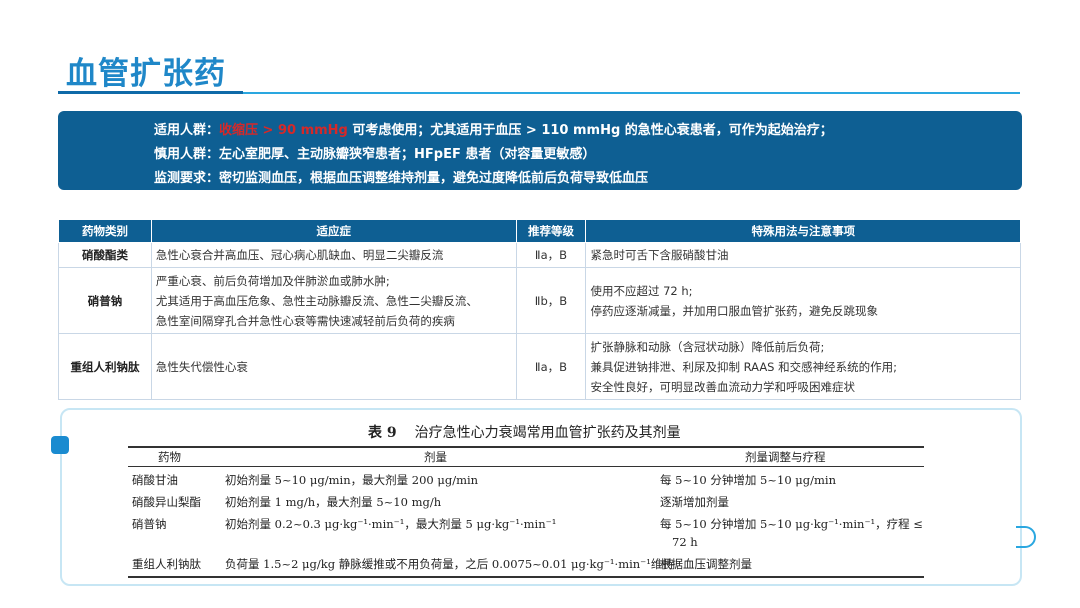 This screenshot has width=1080, height=608. I want to click on notes-line: 安全性良好，可明显改善血流动力学和呼吸困难症状, so click(722, 386).